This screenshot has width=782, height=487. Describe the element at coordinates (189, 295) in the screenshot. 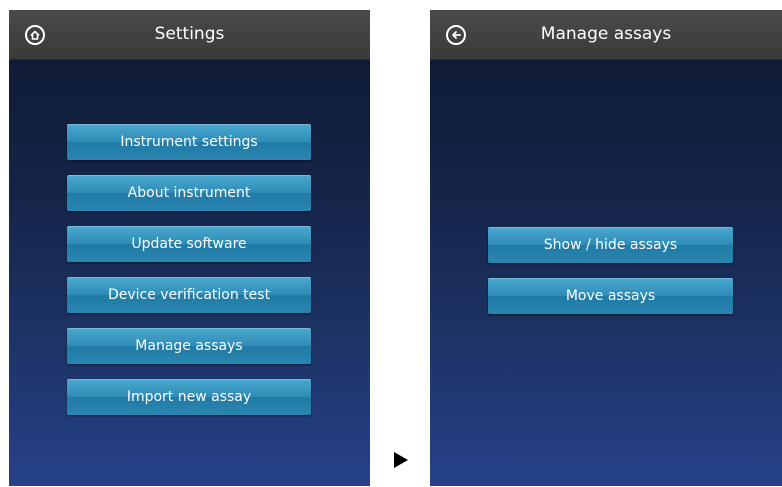

I see `device-verification-test-button: Device verification test` at that location.